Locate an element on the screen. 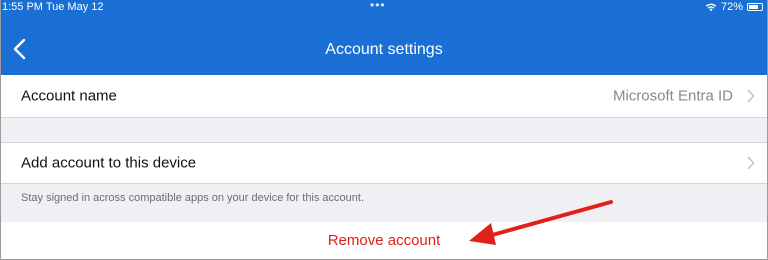 The height and width of the screenshot is (260, 768). battery-percent: 72% is located at coordinates (731, 7).